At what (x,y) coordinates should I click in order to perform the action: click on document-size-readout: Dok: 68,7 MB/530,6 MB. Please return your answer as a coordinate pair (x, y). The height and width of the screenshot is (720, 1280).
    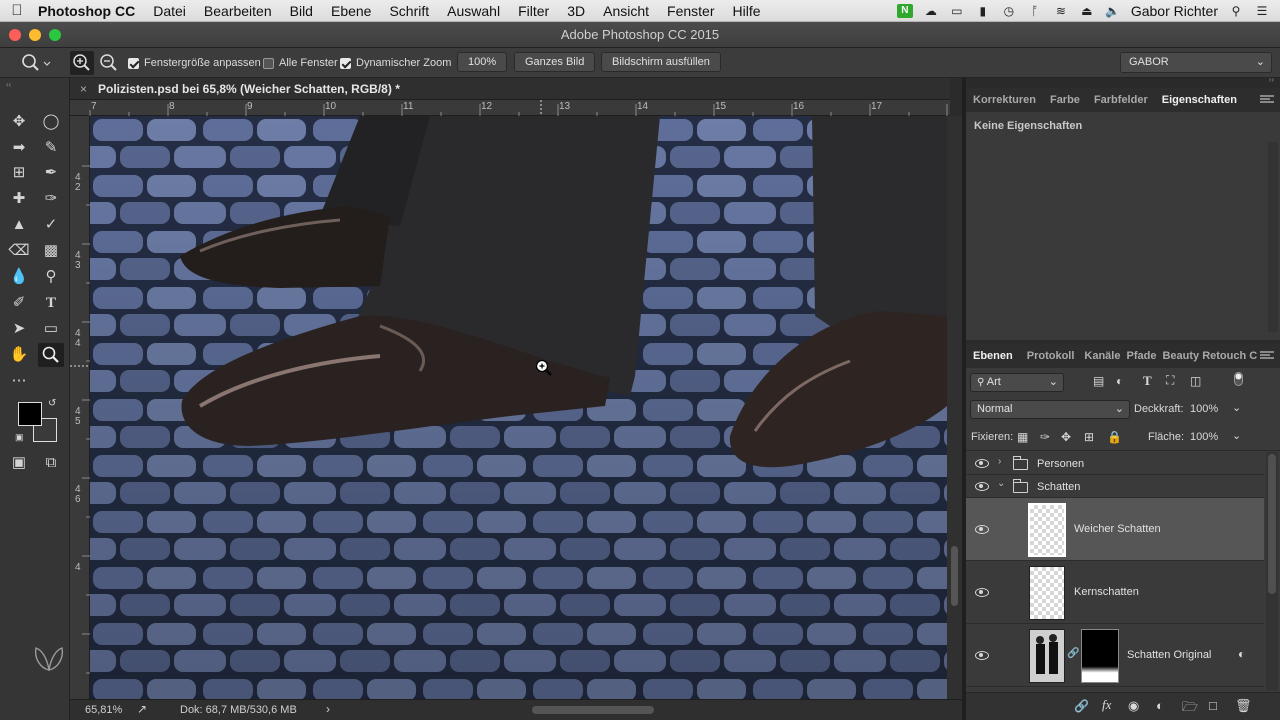
    Looking at the image, I should click on (238, 710).